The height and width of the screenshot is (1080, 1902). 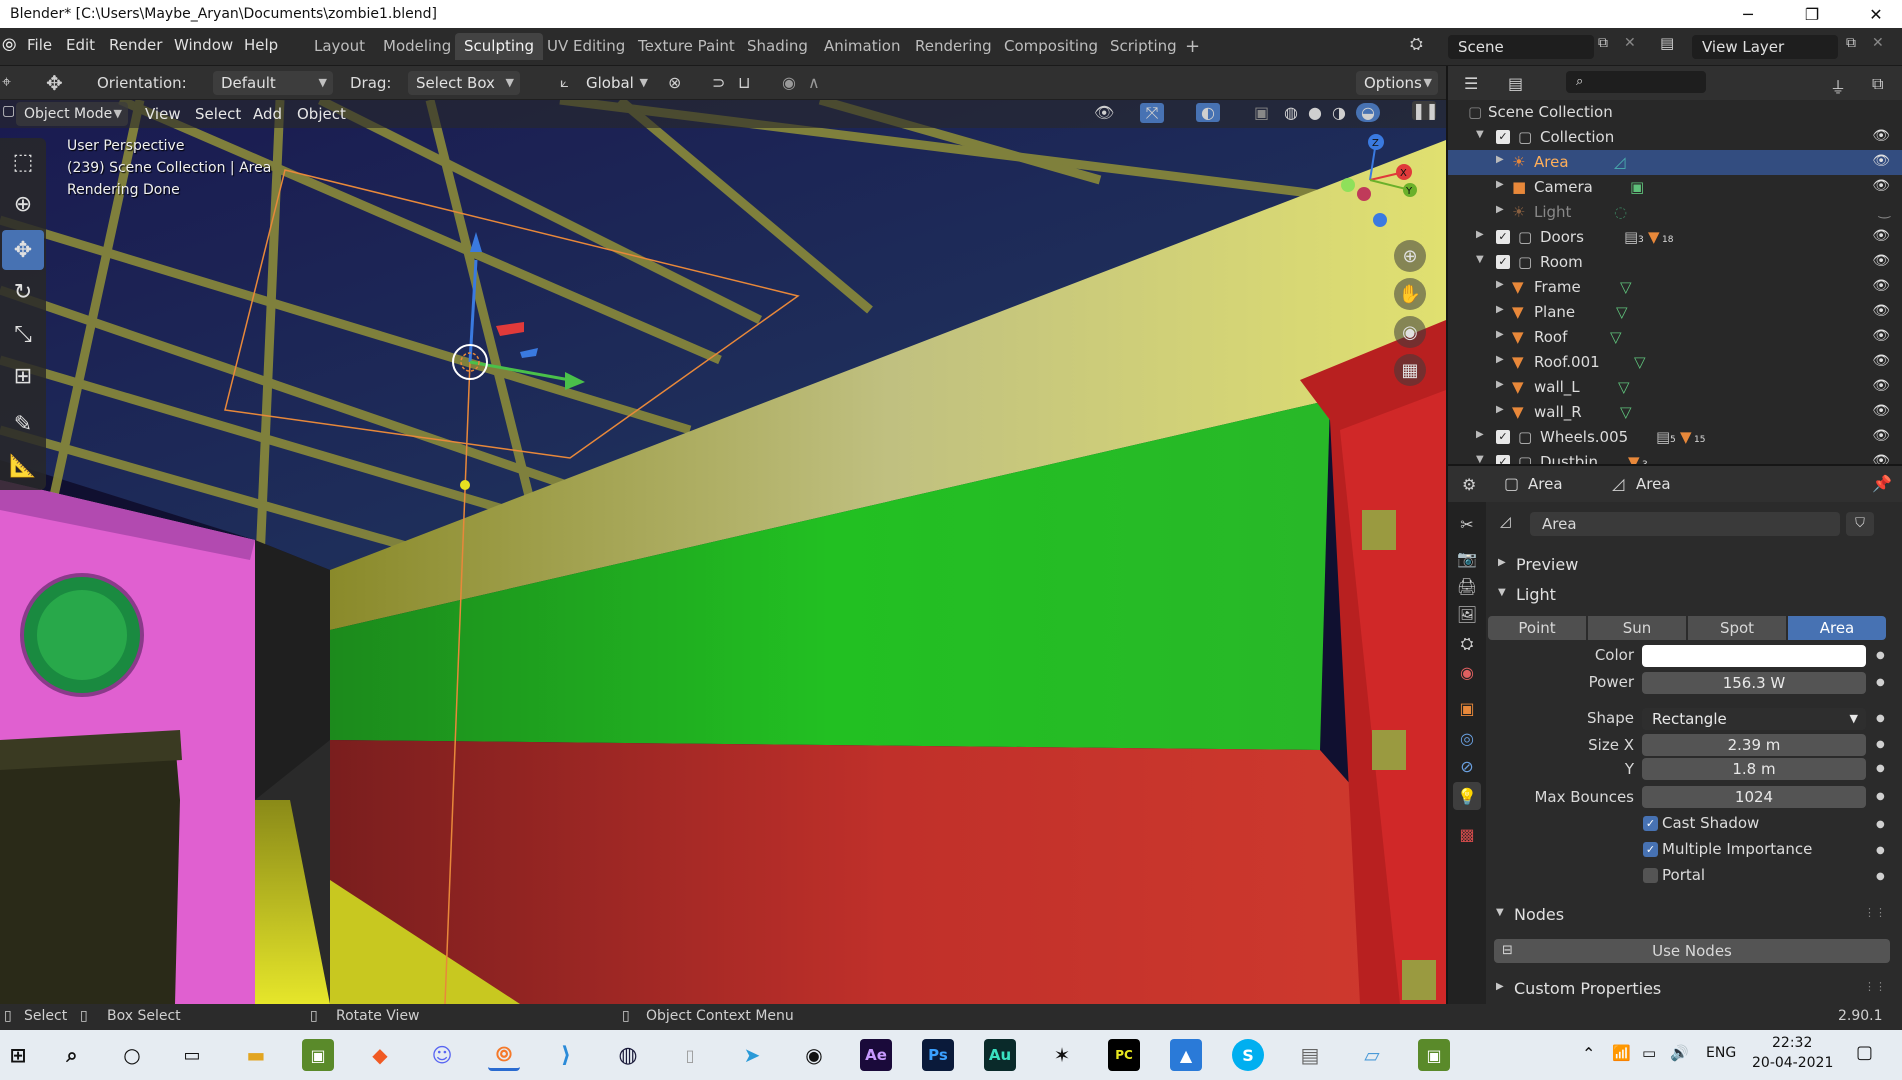 What do you see at coordinates (1754, 656) in the screenshot?
I see `color-swatch` at bounding box center [1754, 656].